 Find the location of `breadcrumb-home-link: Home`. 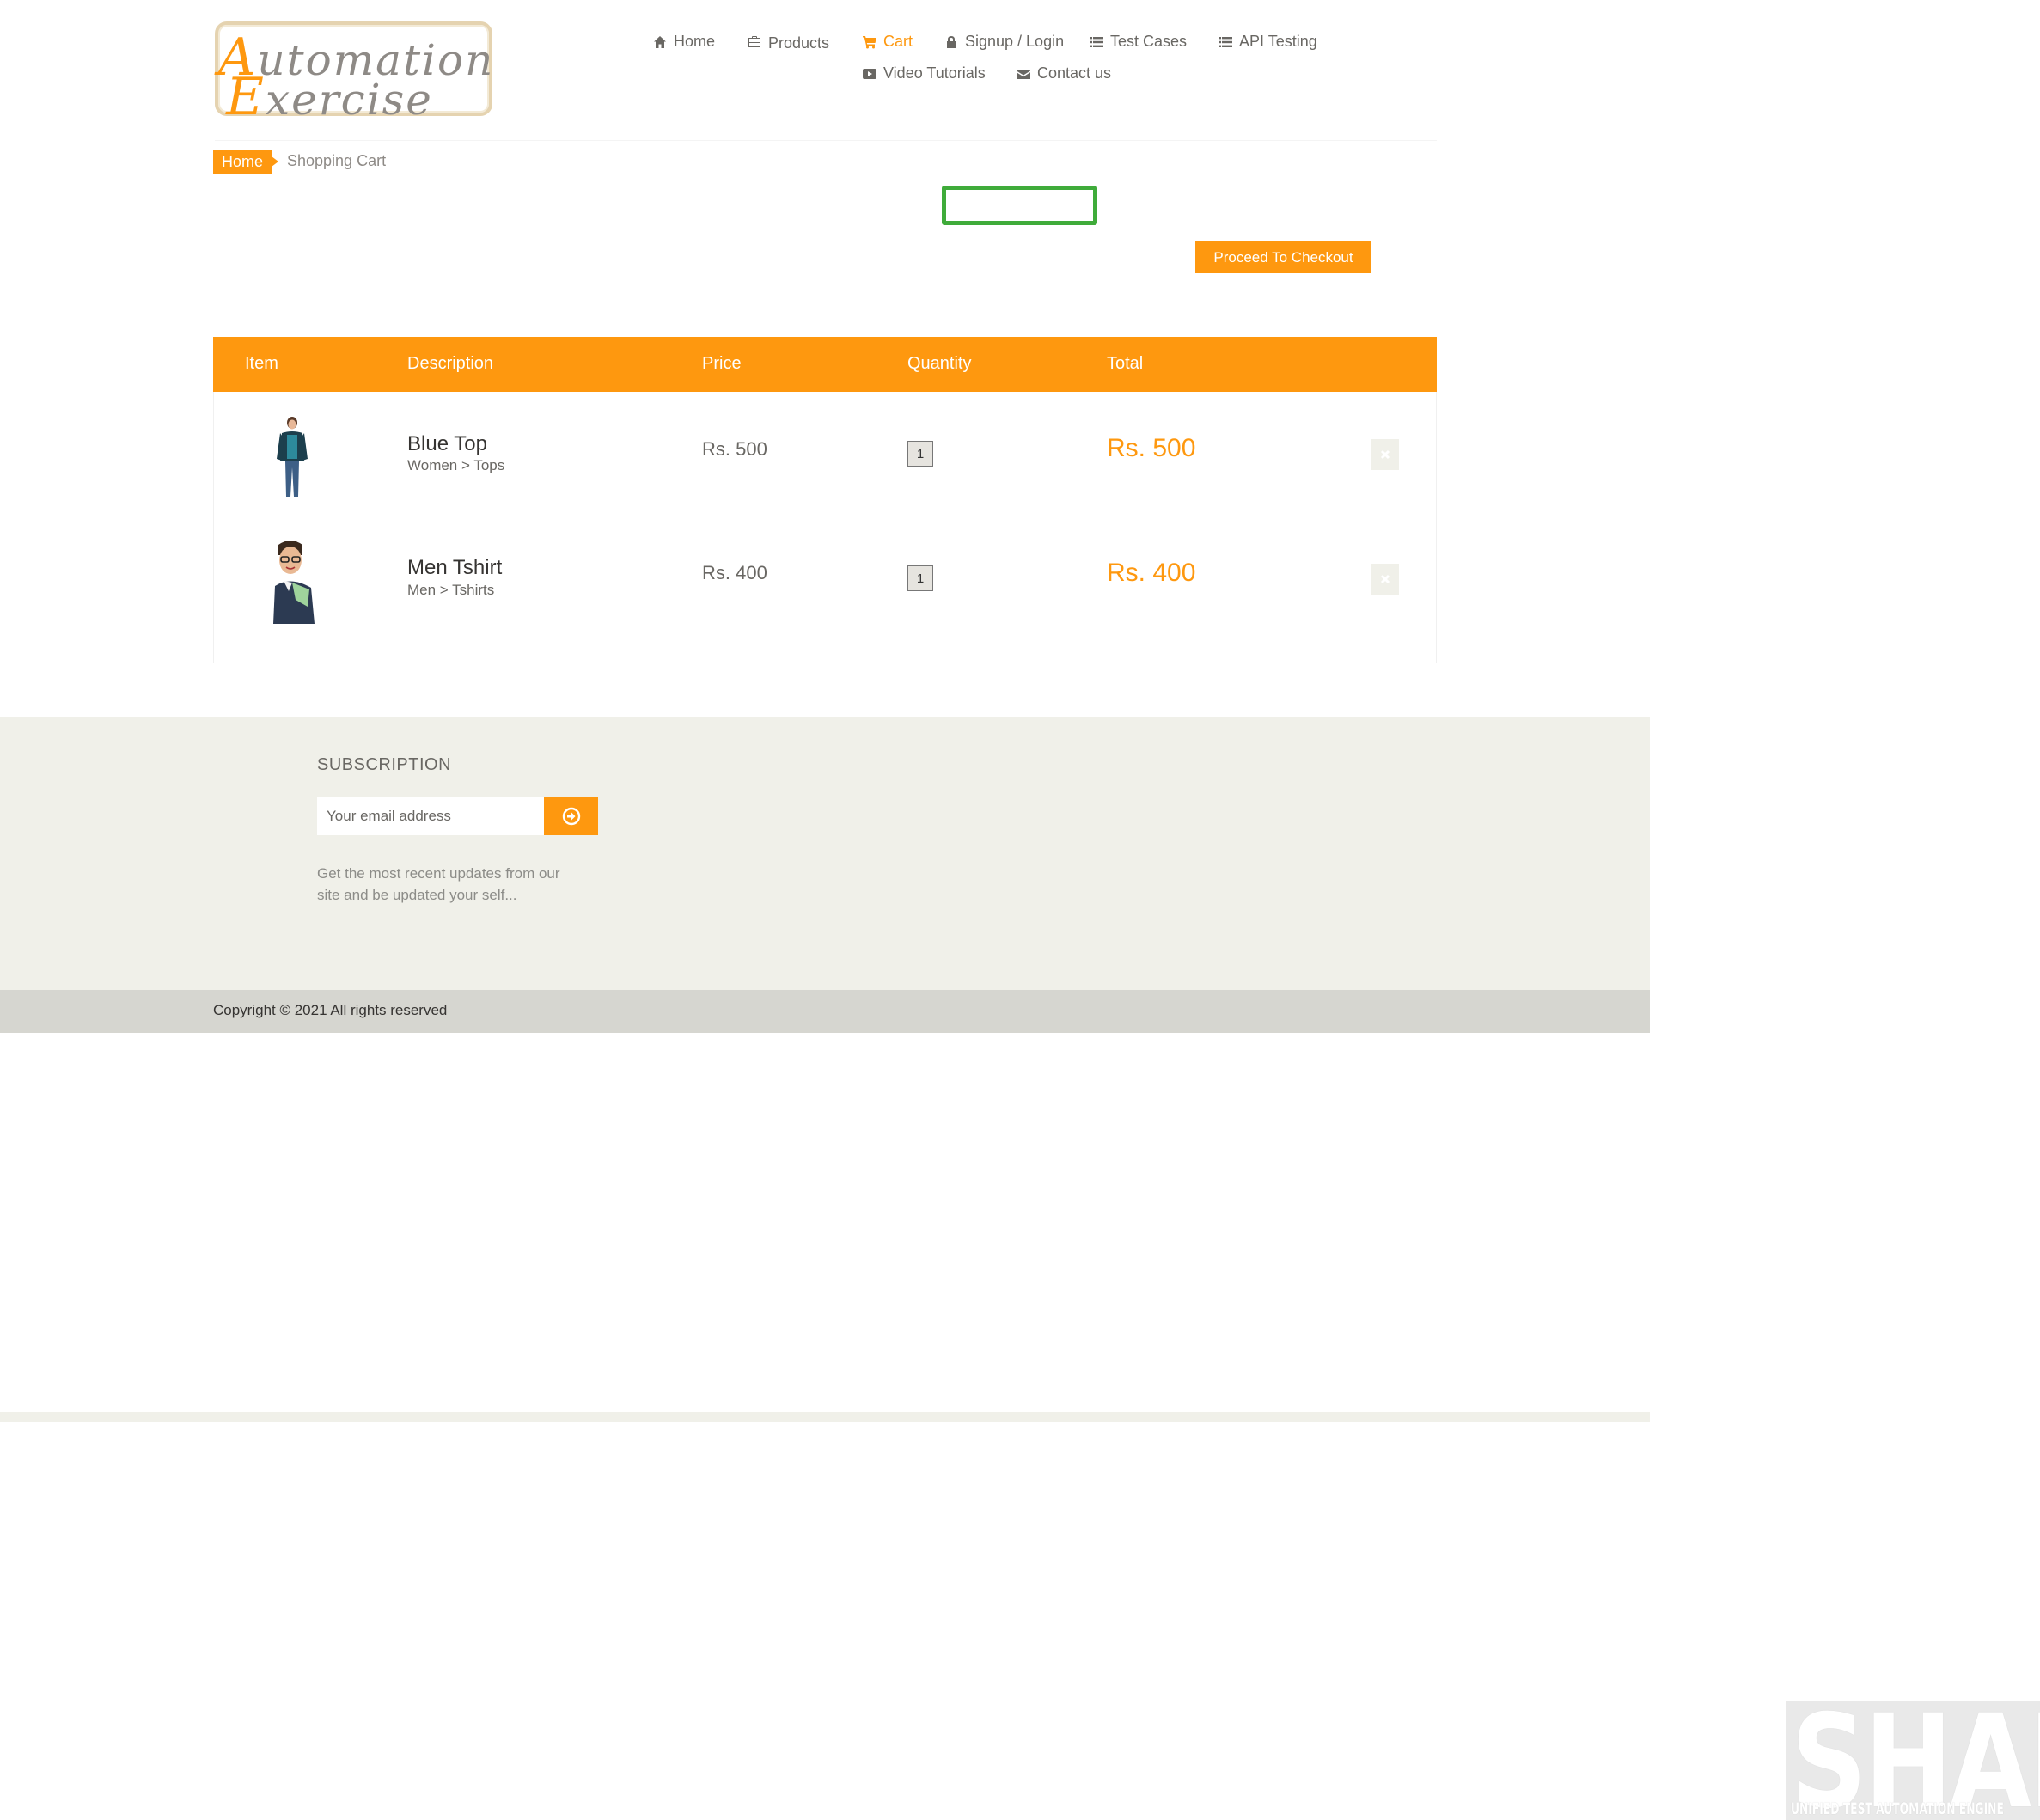

breadcrumb-home-link: Home is located at coordinates (246, 162).